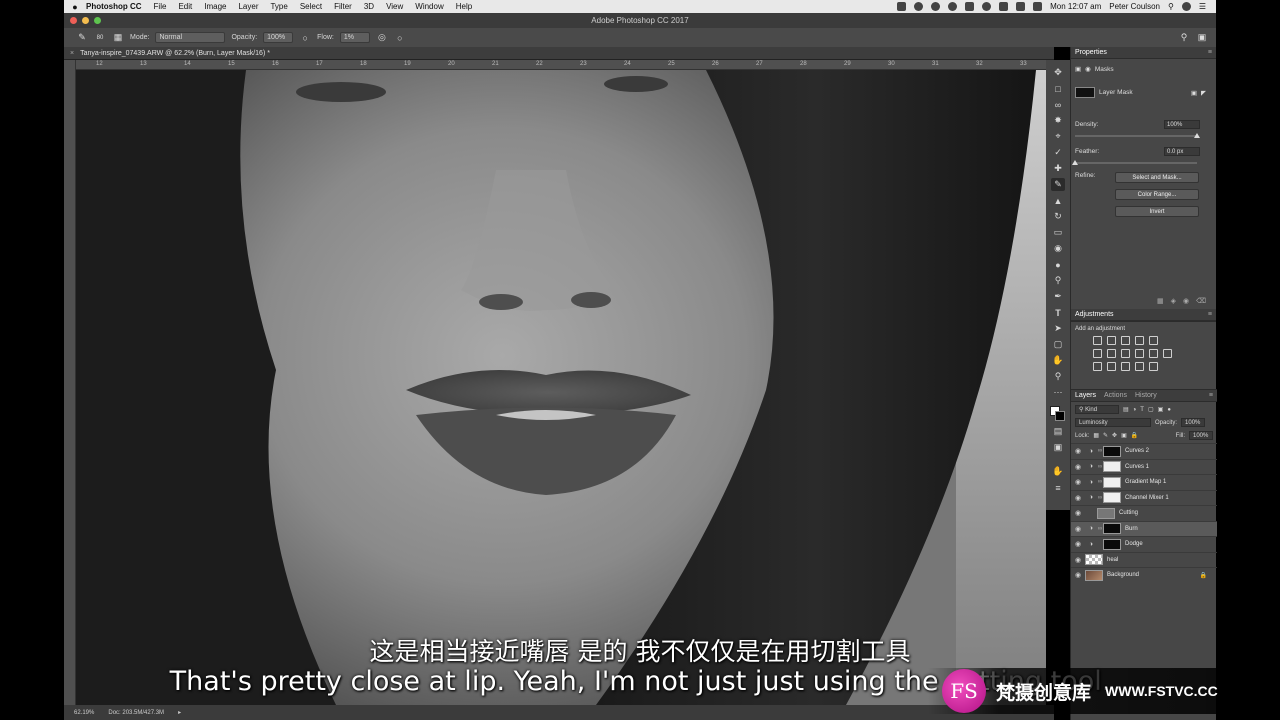 The image size is (1280, 720). What do you see at coordinates (1078, 69) in the screenshot?
I see `pixel-mask-icon: ▣` at bounding box center [1078, 69].